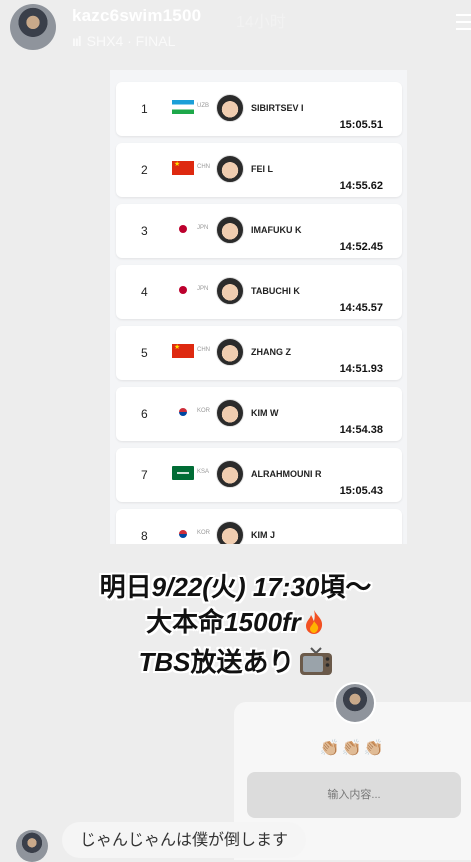 The image size is (471, 862). I want to click on caption-line-3: TBS放送あり, so click(235, 660).